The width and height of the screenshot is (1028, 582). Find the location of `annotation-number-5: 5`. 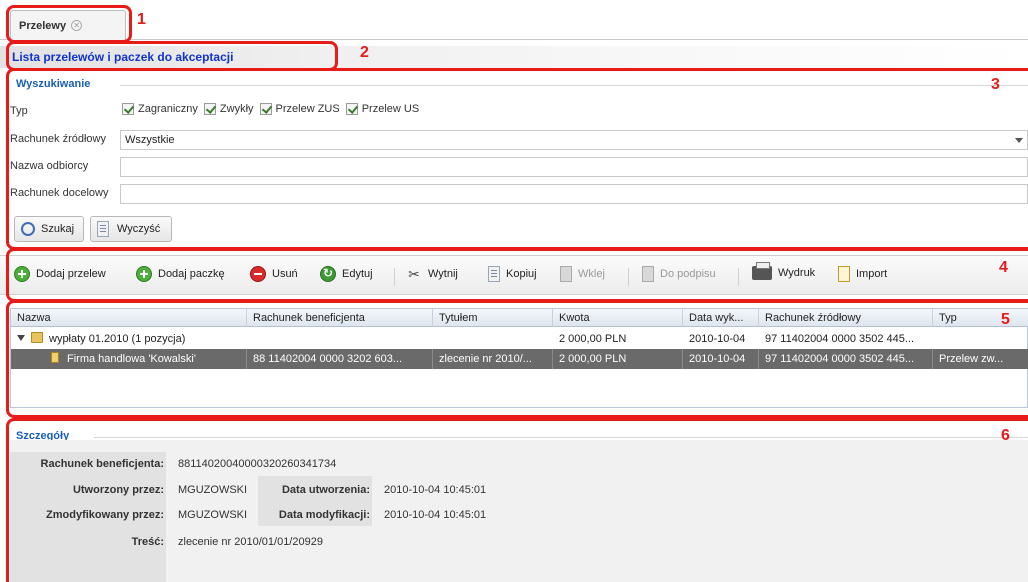

annotation-number-5: 5 is located at coordinates (1005, 319).